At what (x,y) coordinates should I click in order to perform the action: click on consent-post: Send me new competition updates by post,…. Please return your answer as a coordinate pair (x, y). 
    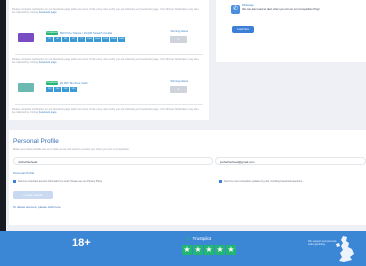
    Looking at the image, I should click on (262, 181).